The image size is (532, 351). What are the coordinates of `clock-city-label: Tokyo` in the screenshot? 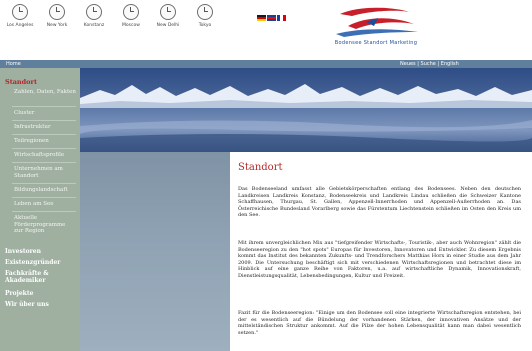 It's located at (205, 25).